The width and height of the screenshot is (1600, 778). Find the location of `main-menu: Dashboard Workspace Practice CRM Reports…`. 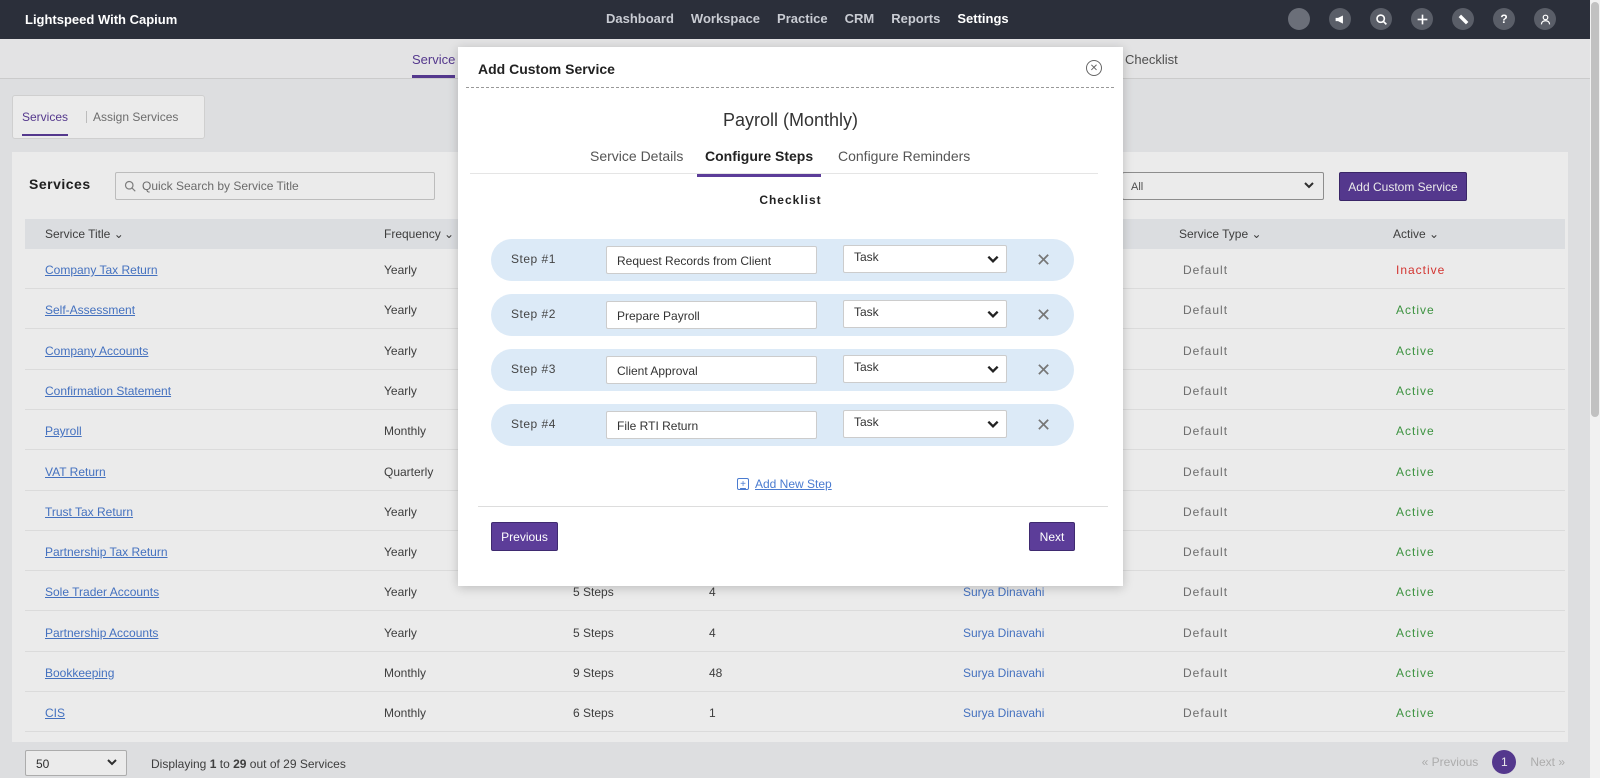

main-menu: Dashboard Workspace Practice CRM Reports… is located at coordinates (807, 18).